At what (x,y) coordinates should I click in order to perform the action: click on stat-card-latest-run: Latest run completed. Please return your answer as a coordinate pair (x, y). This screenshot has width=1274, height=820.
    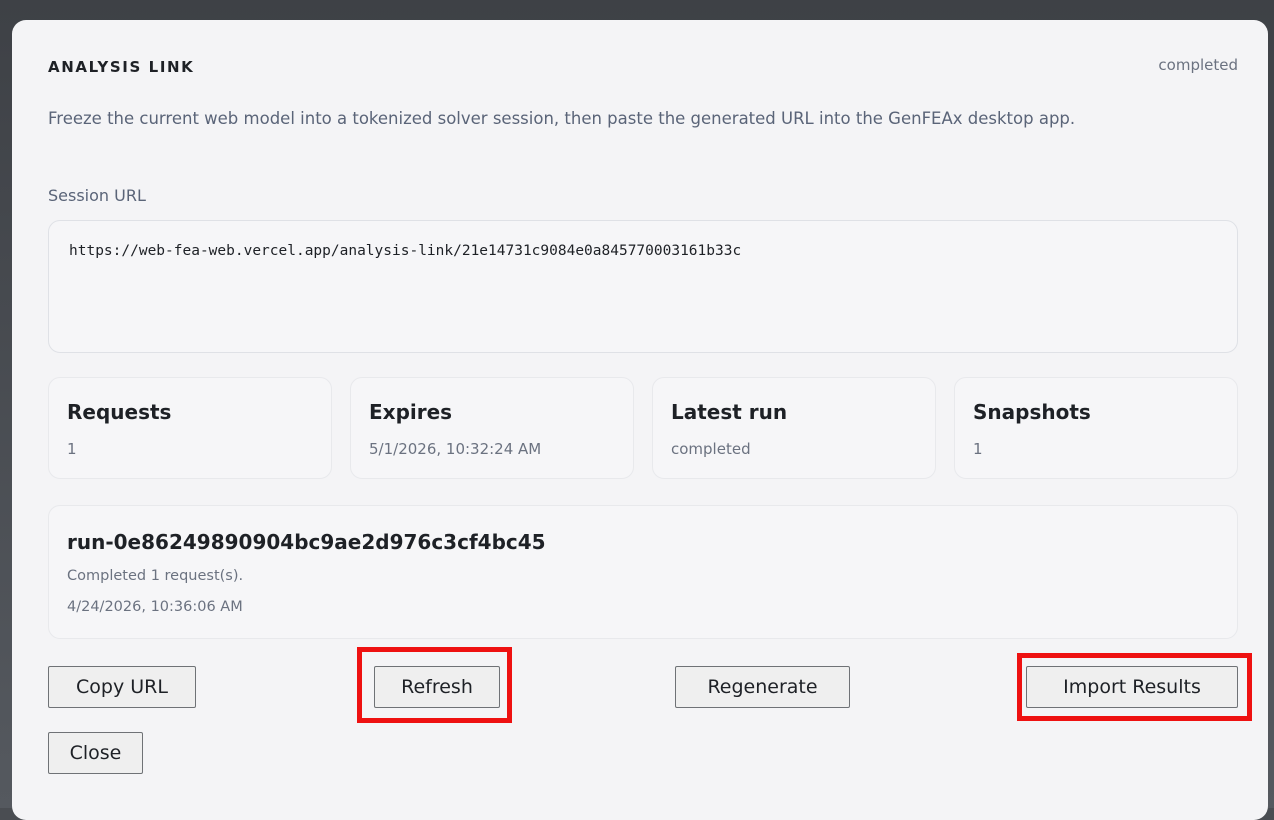
    Looking at the image, I should click on (794, 428).